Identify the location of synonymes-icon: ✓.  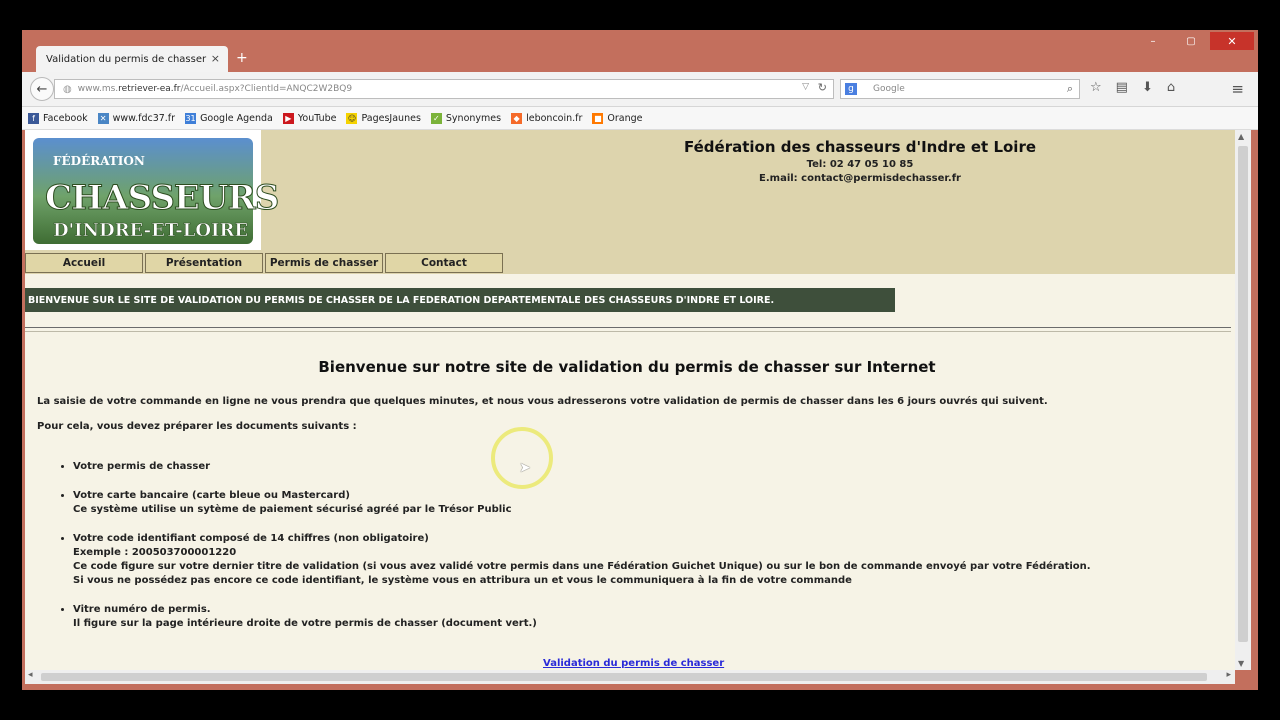
(436, 118).